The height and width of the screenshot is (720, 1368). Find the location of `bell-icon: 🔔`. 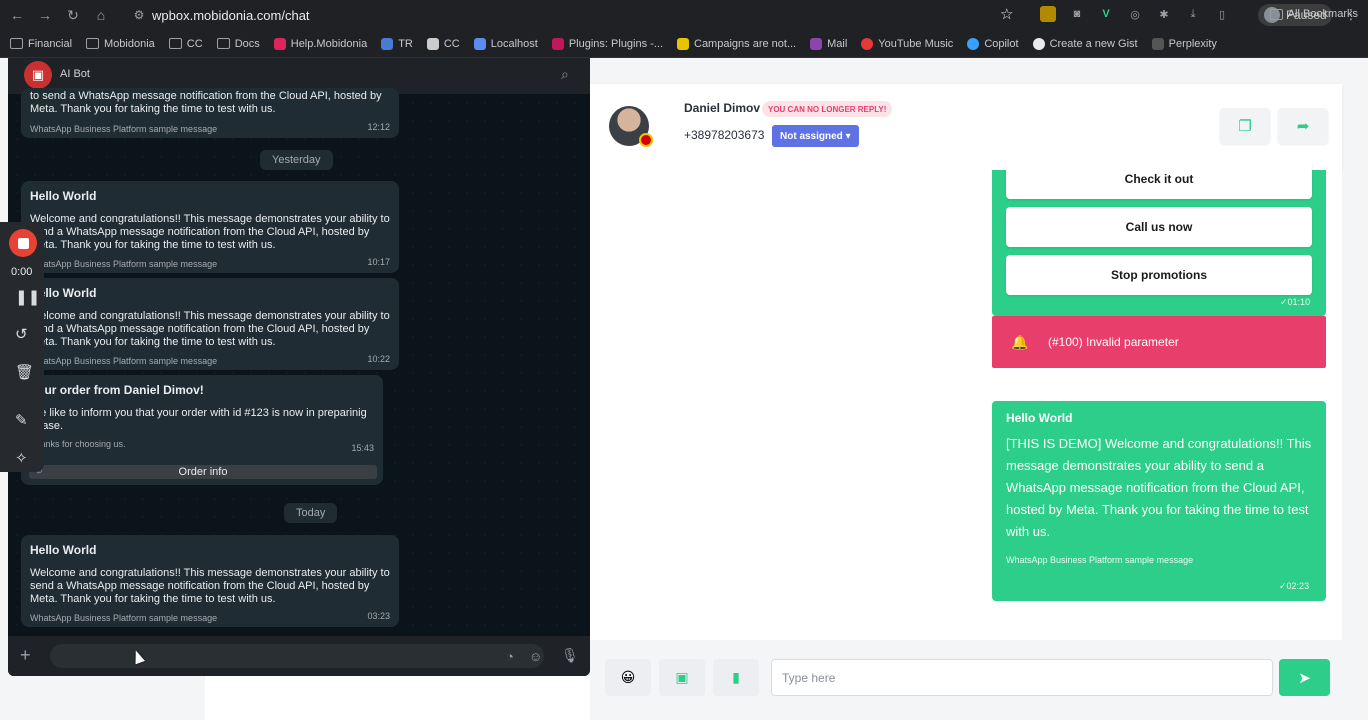

bell-icon: 🔔 is located at coordinates (1020, 341).